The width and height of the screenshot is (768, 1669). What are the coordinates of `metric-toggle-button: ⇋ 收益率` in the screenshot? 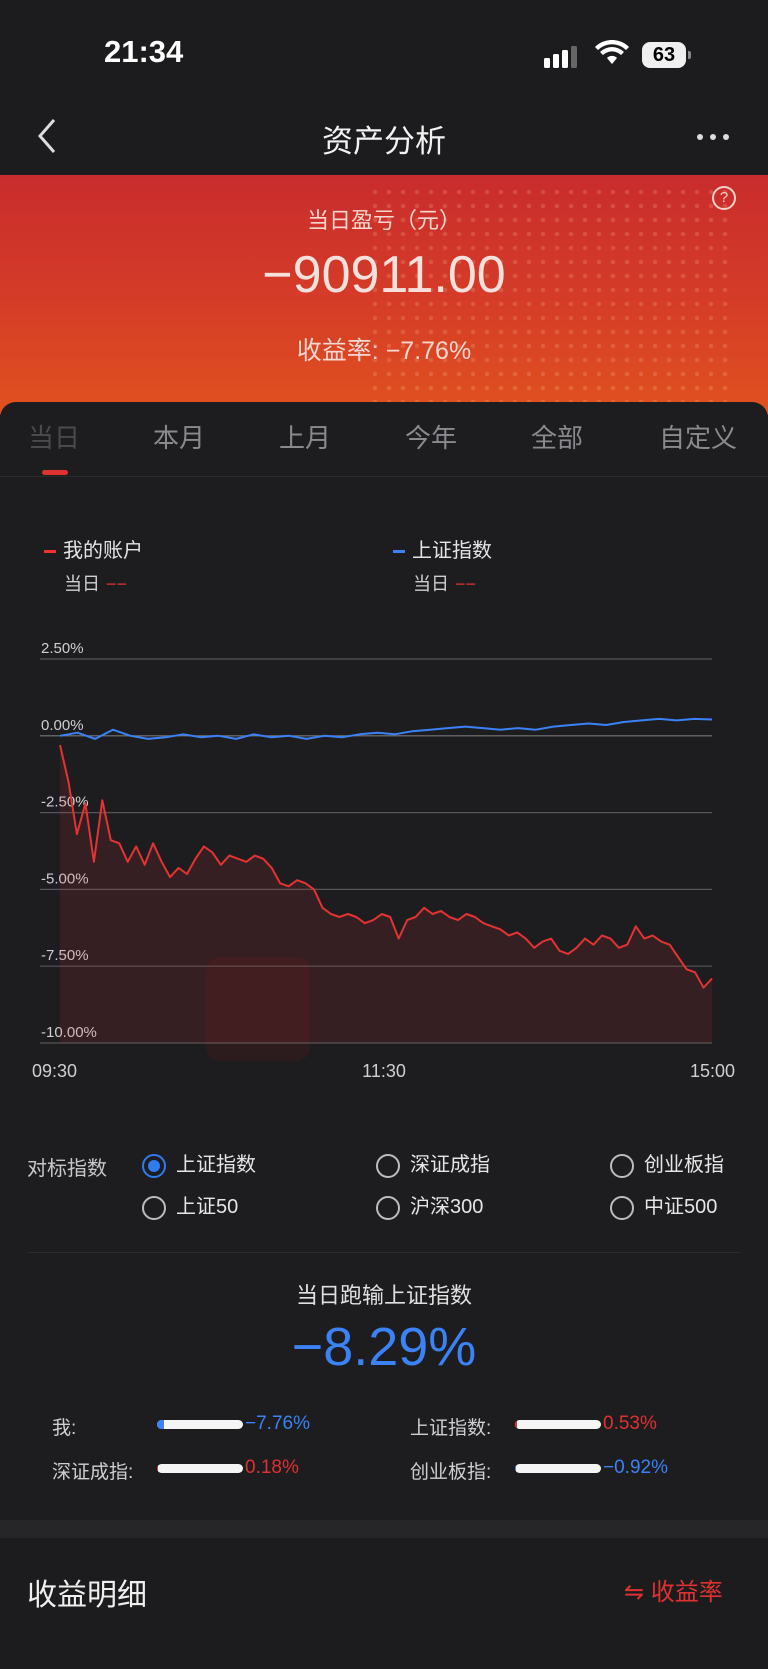 It's located at (673, 1589).